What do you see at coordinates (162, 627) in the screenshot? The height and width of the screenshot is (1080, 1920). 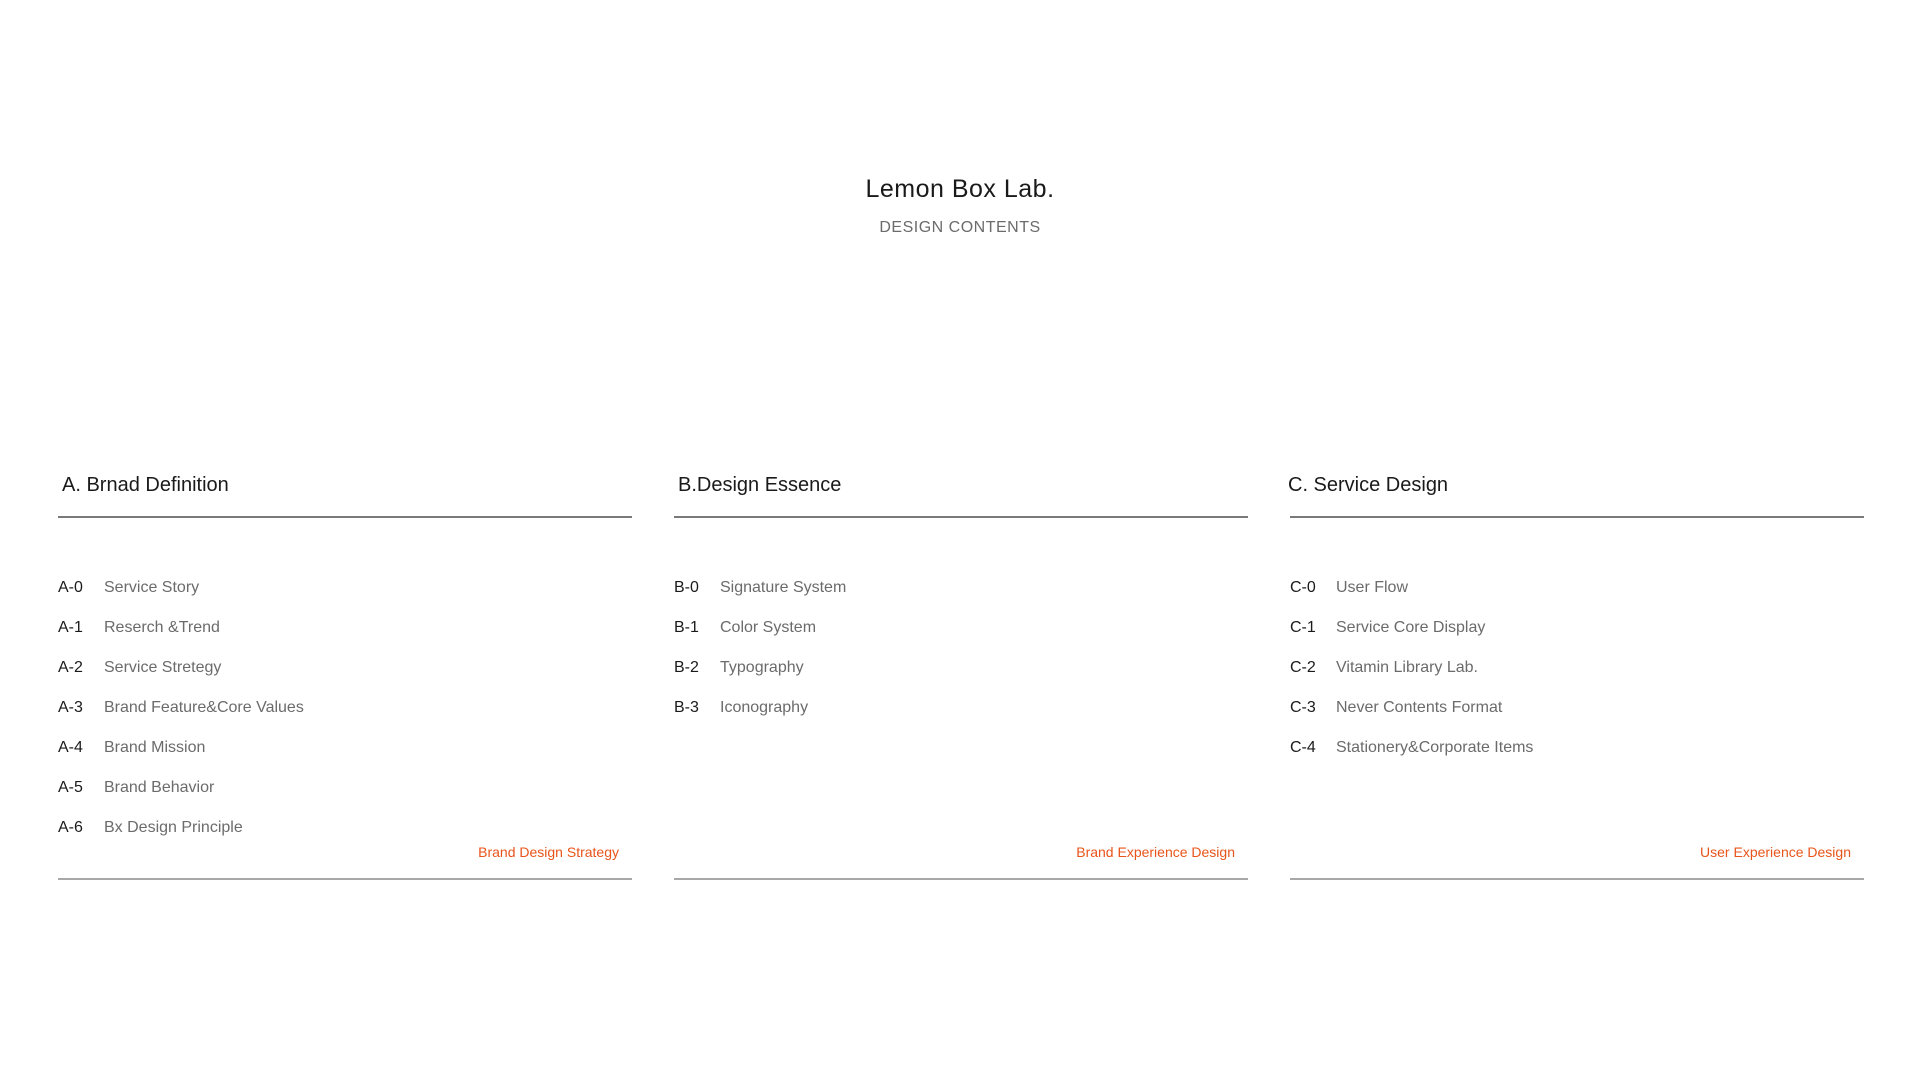 I see `item-label: Reserch &Trend` at bounding box center [162, 627].